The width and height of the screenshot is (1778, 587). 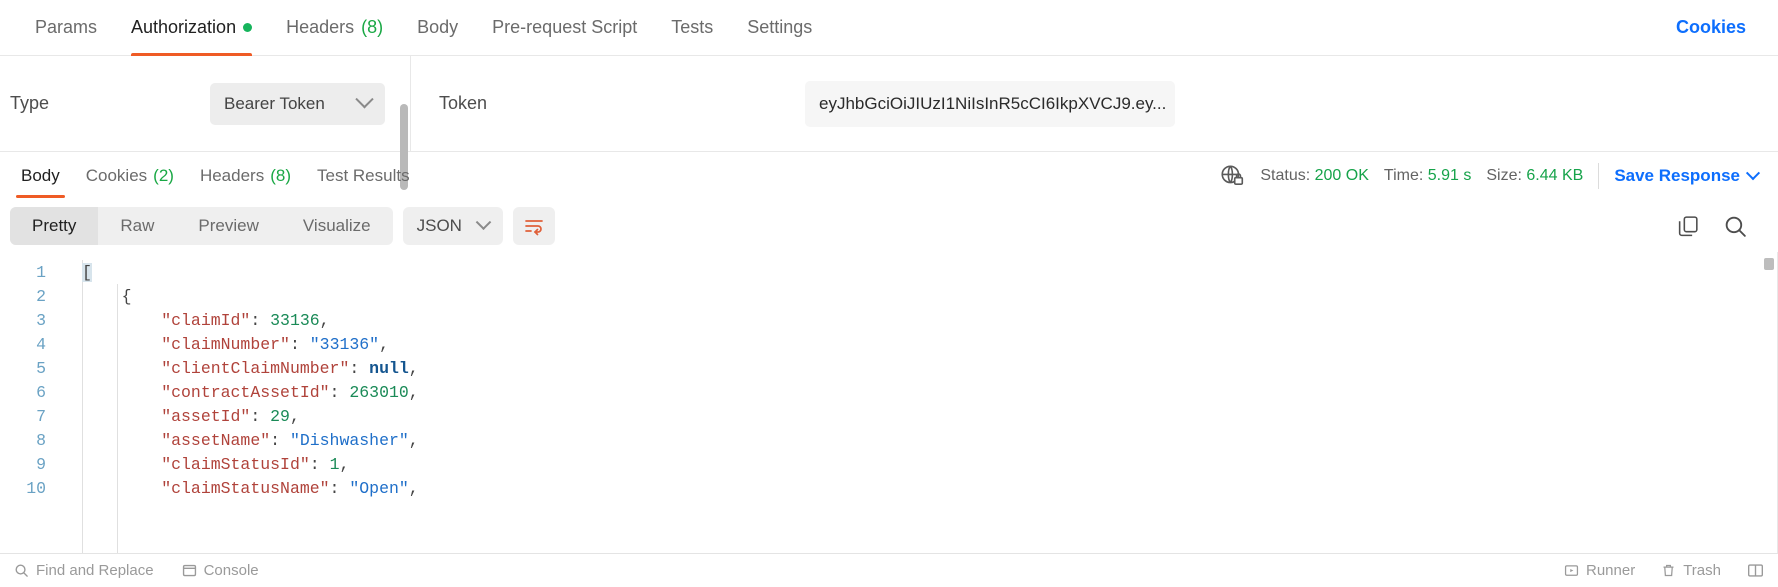 I want to click on code-line-text: [, so click(x=87, y=272).